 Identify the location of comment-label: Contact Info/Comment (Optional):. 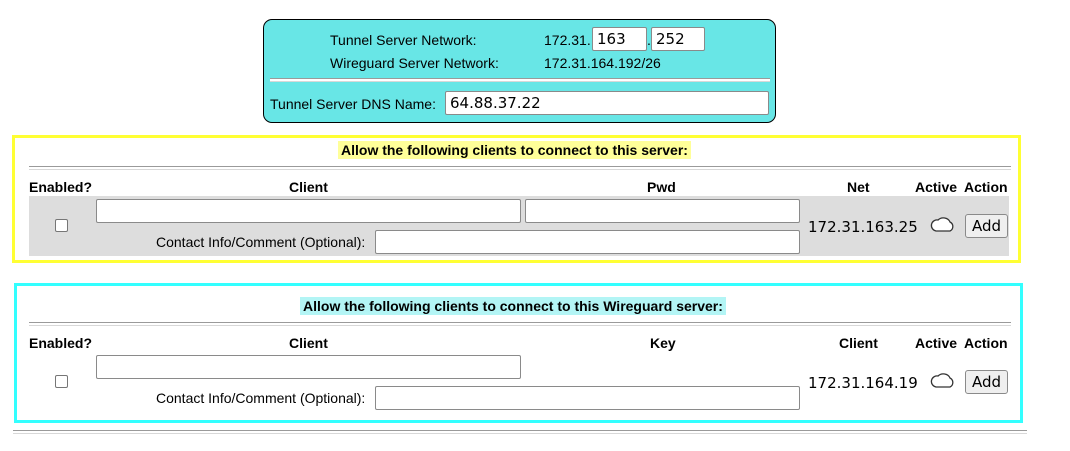
(261, 242).